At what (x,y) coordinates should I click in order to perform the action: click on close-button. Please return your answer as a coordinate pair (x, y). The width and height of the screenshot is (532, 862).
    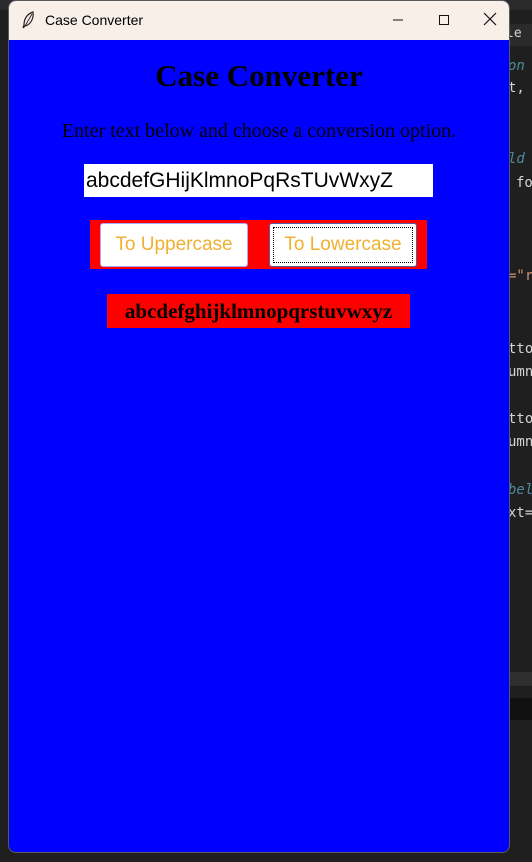
    Looking at the image, I should click on (488, 20).